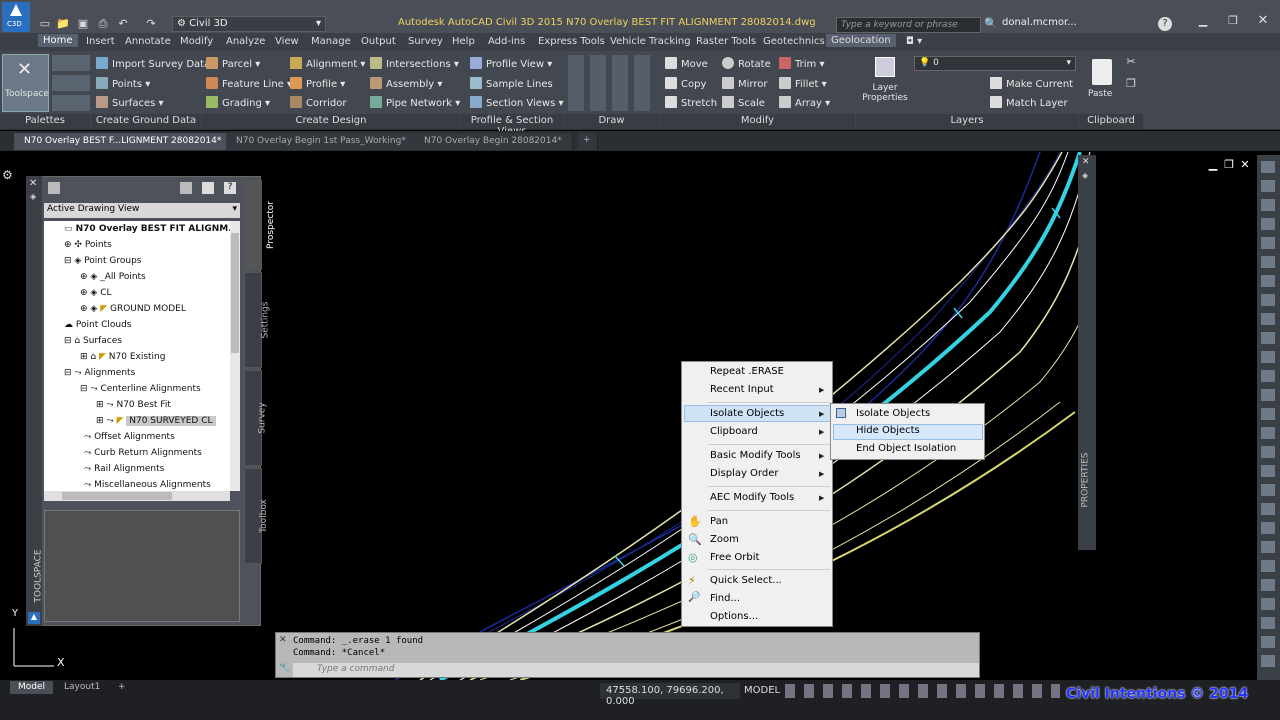 The image size is (1280, 720). I want to click on new-icon: ▭, so click(45, 24).